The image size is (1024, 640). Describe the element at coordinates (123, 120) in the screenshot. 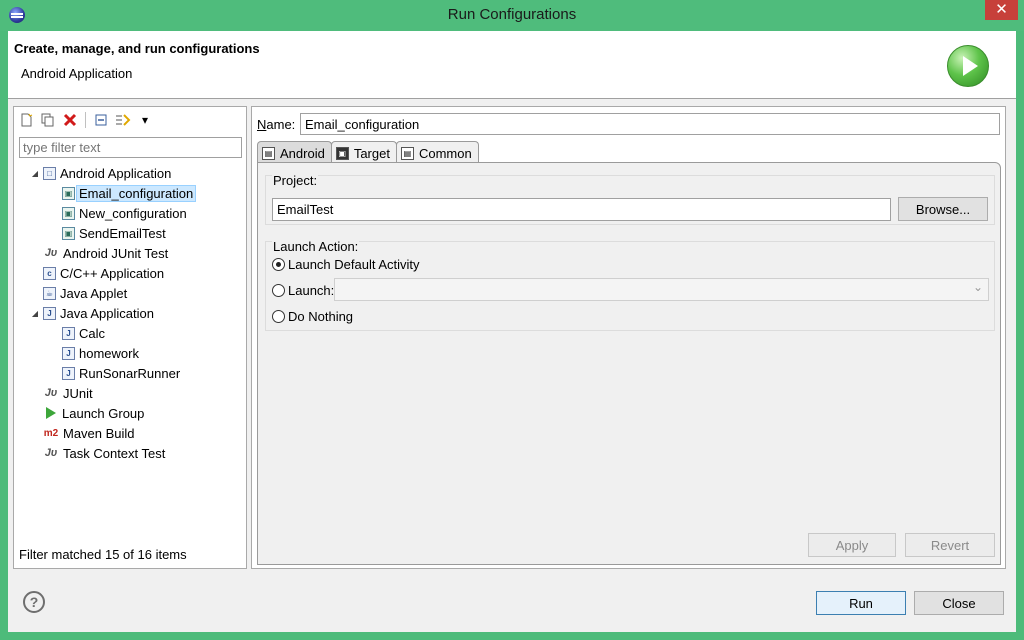

I see `filter-config-icon` at that location.